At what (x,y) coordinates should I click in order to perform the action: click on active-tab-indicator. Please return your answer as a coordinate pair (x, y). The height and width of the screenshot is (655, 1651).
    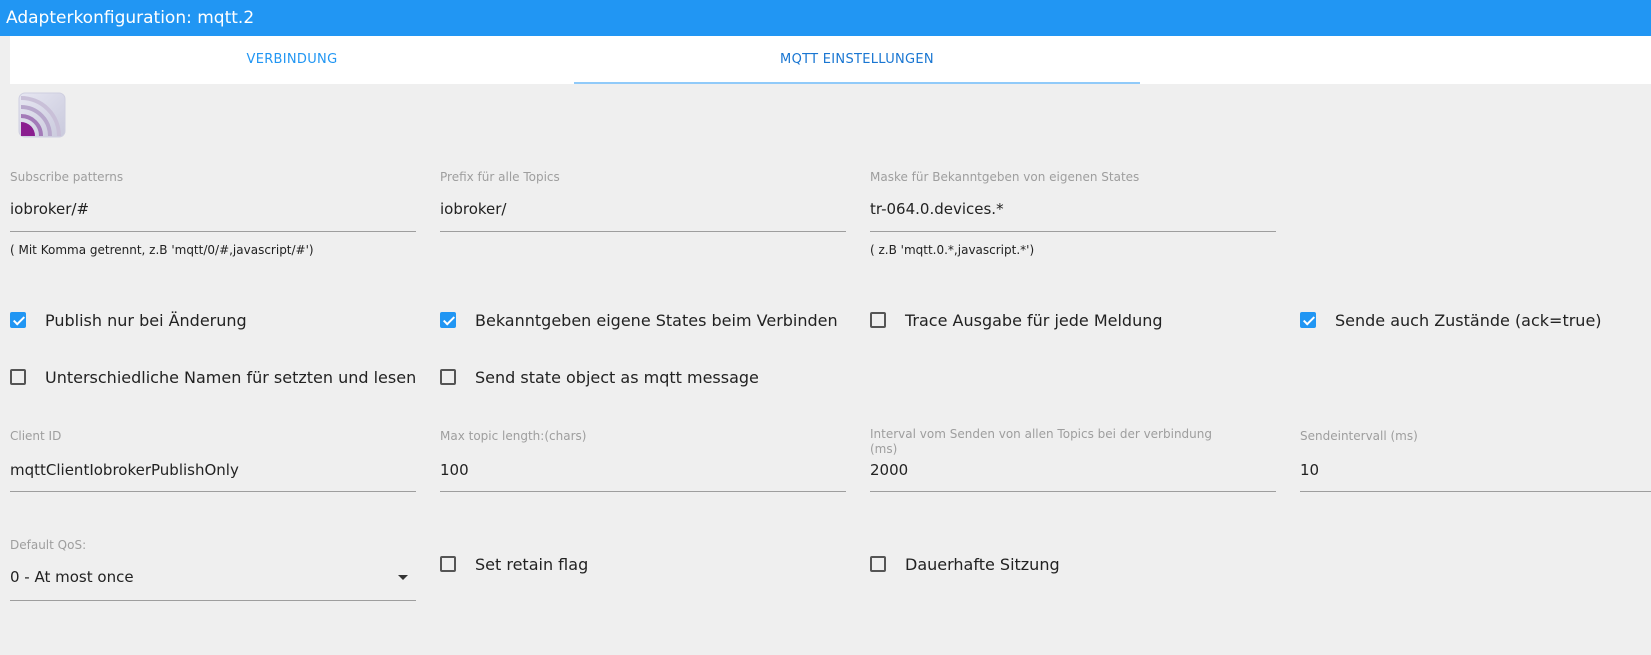
    Looking at the image, I should click on (857, 83).